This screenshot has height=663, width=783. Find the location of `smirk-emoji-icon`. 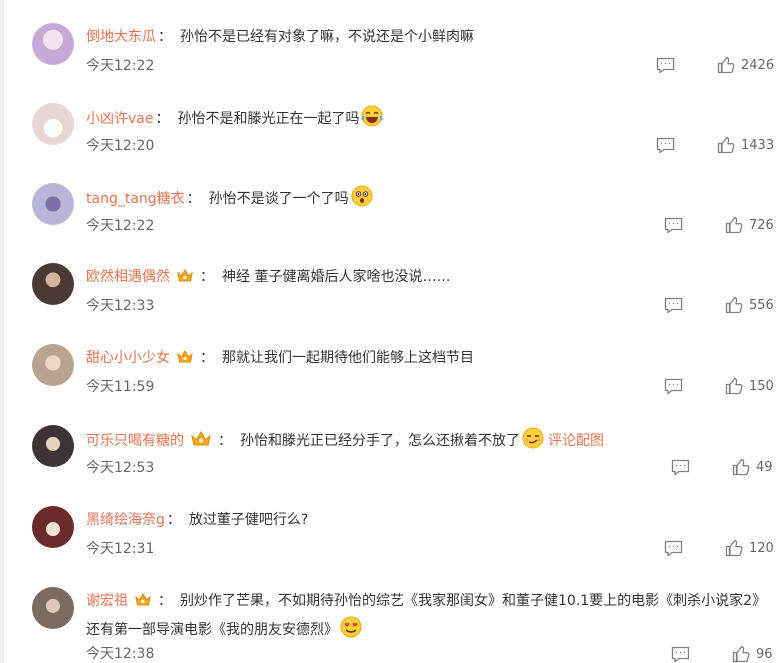

smirk-emoji-icon is located at coordinates (533, 442).